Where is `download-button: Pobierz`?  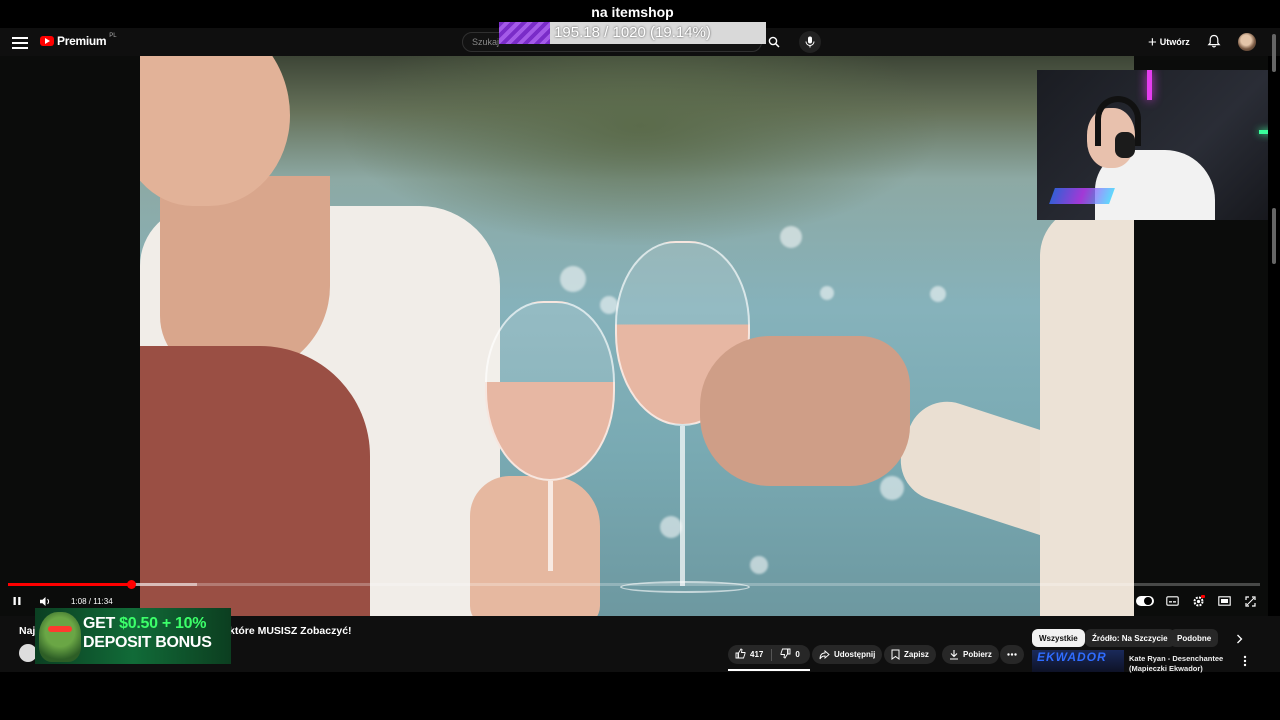 download-button: Pobierz is located at coordinates (970, 654).